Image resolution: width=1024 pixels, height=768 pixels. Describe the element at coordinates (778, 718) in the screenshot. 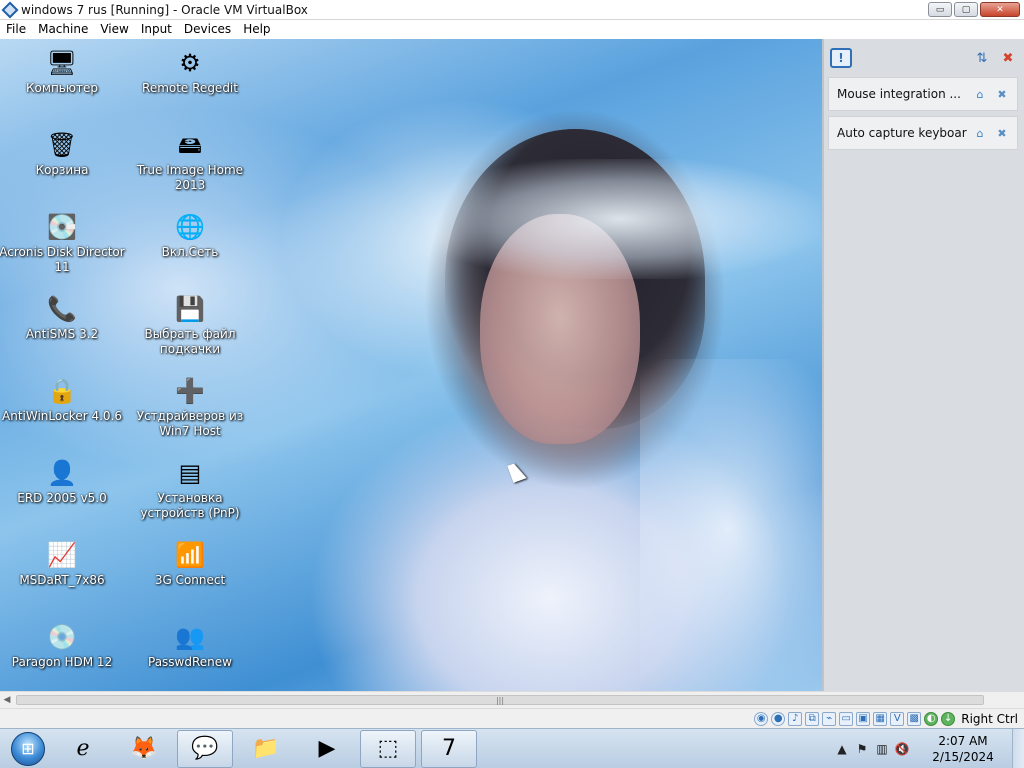

I see `optical-drive-status-icon: ●` at that location.